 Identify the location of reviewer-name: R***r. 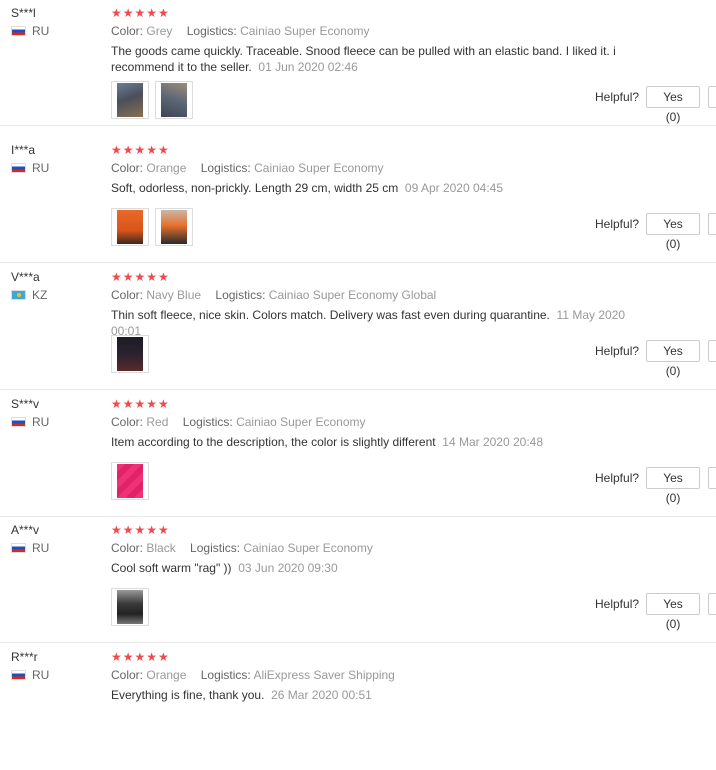
(24, 657).